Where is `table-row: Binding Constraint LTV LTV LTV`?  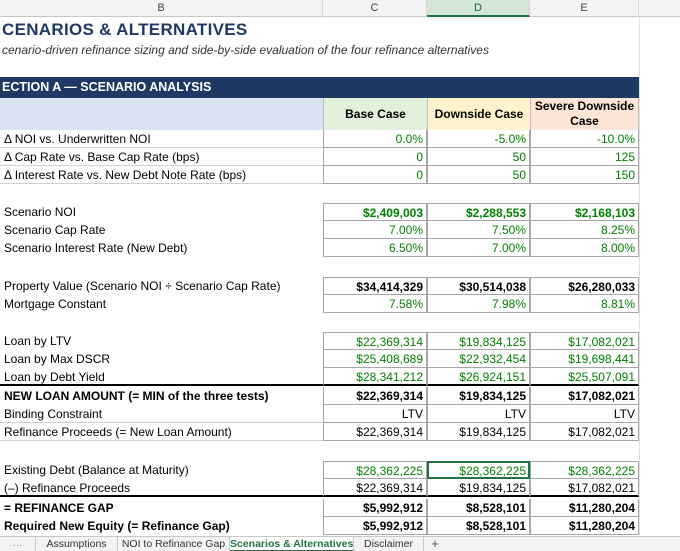
table-row: Binding Constraint LTV LTV LTV is located at coordinates (340, 414).